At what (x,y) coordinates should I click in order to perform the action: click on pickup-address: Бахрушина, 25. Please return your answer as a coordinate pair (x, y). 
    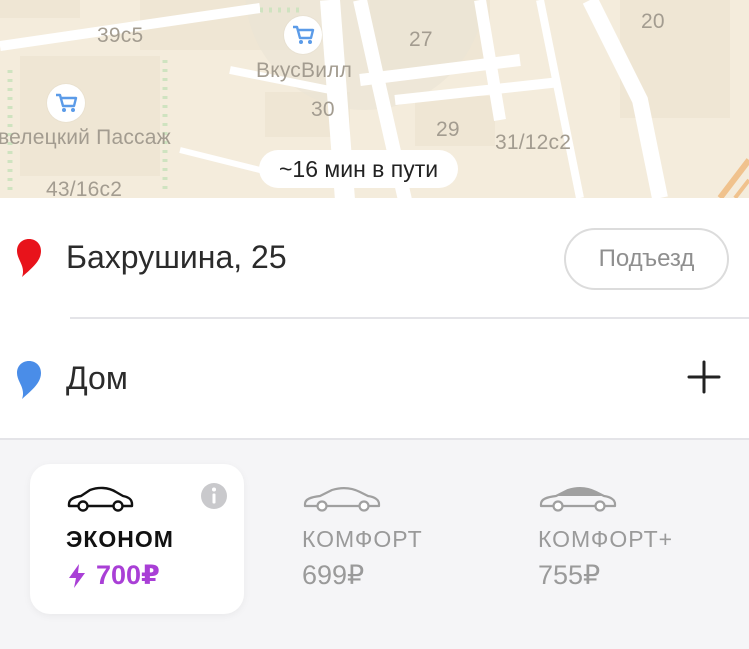
    Looking at the image, I should click on (176, 257).